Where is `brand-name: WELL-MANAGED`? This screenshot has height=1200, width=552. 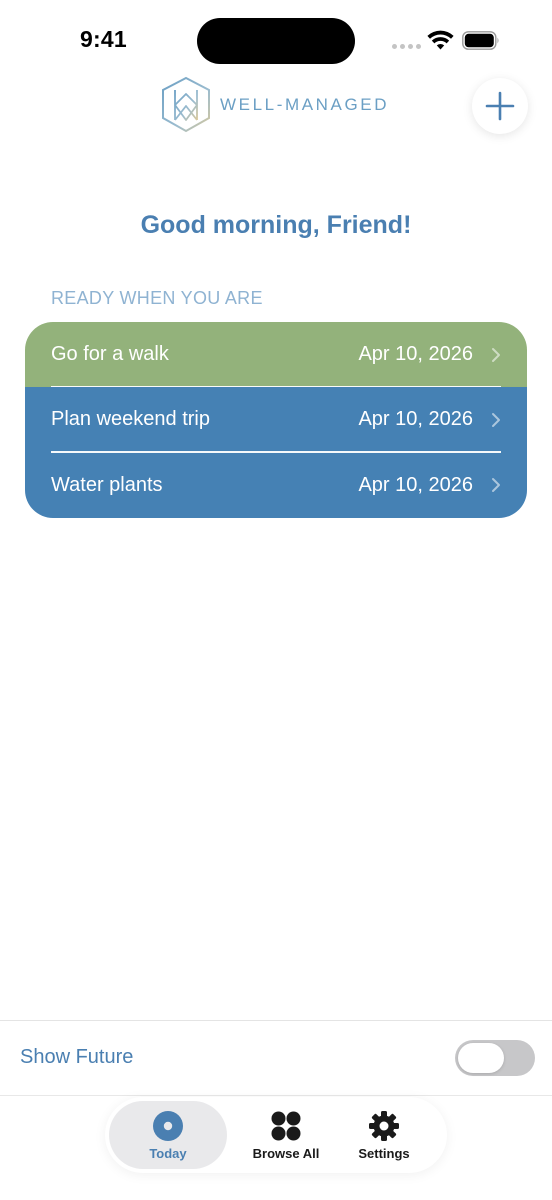
brand-name: WELL-MANAGED is located at coordinates (305, 104).